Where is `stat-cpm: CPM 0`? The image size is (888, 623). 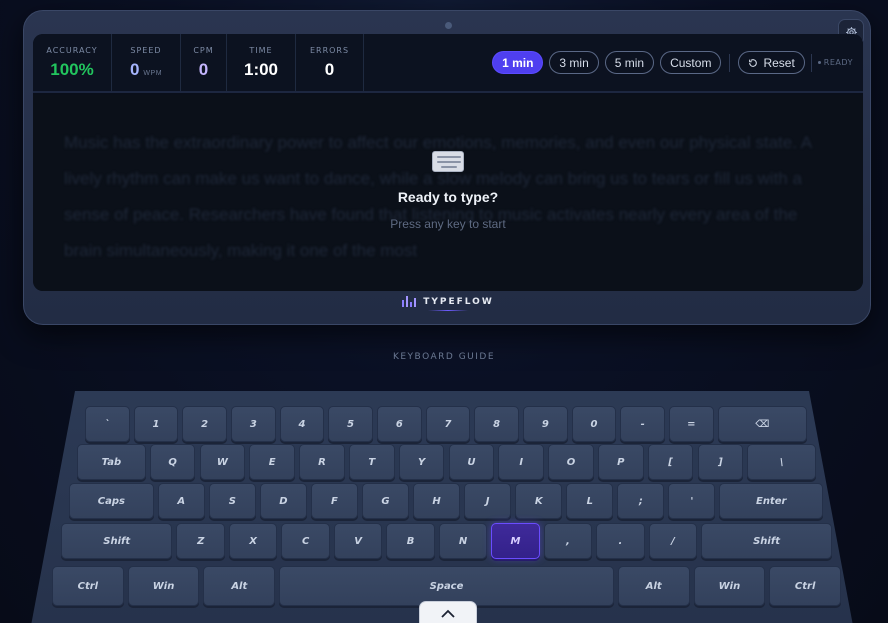
stat-cpm: CPM 0 is located at coordinates (204, 62).